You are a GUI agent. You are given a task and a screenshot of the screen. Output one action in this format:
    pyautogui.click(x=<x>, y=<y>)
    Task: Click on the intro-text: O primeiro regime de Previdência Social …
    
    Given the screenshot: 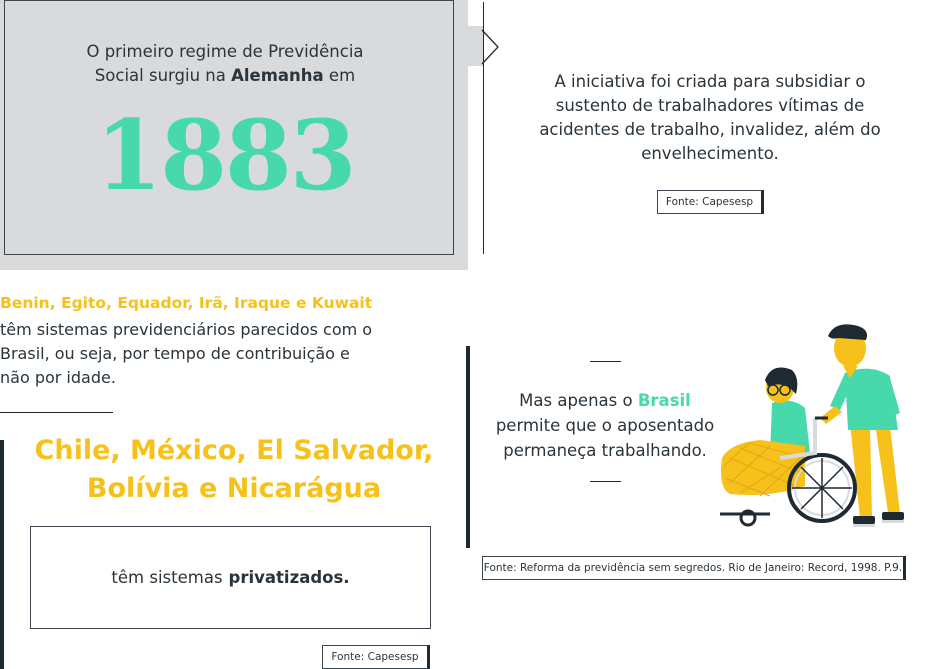 What is the action you would take?
    pyautogui.click(x=225, y=64)
    